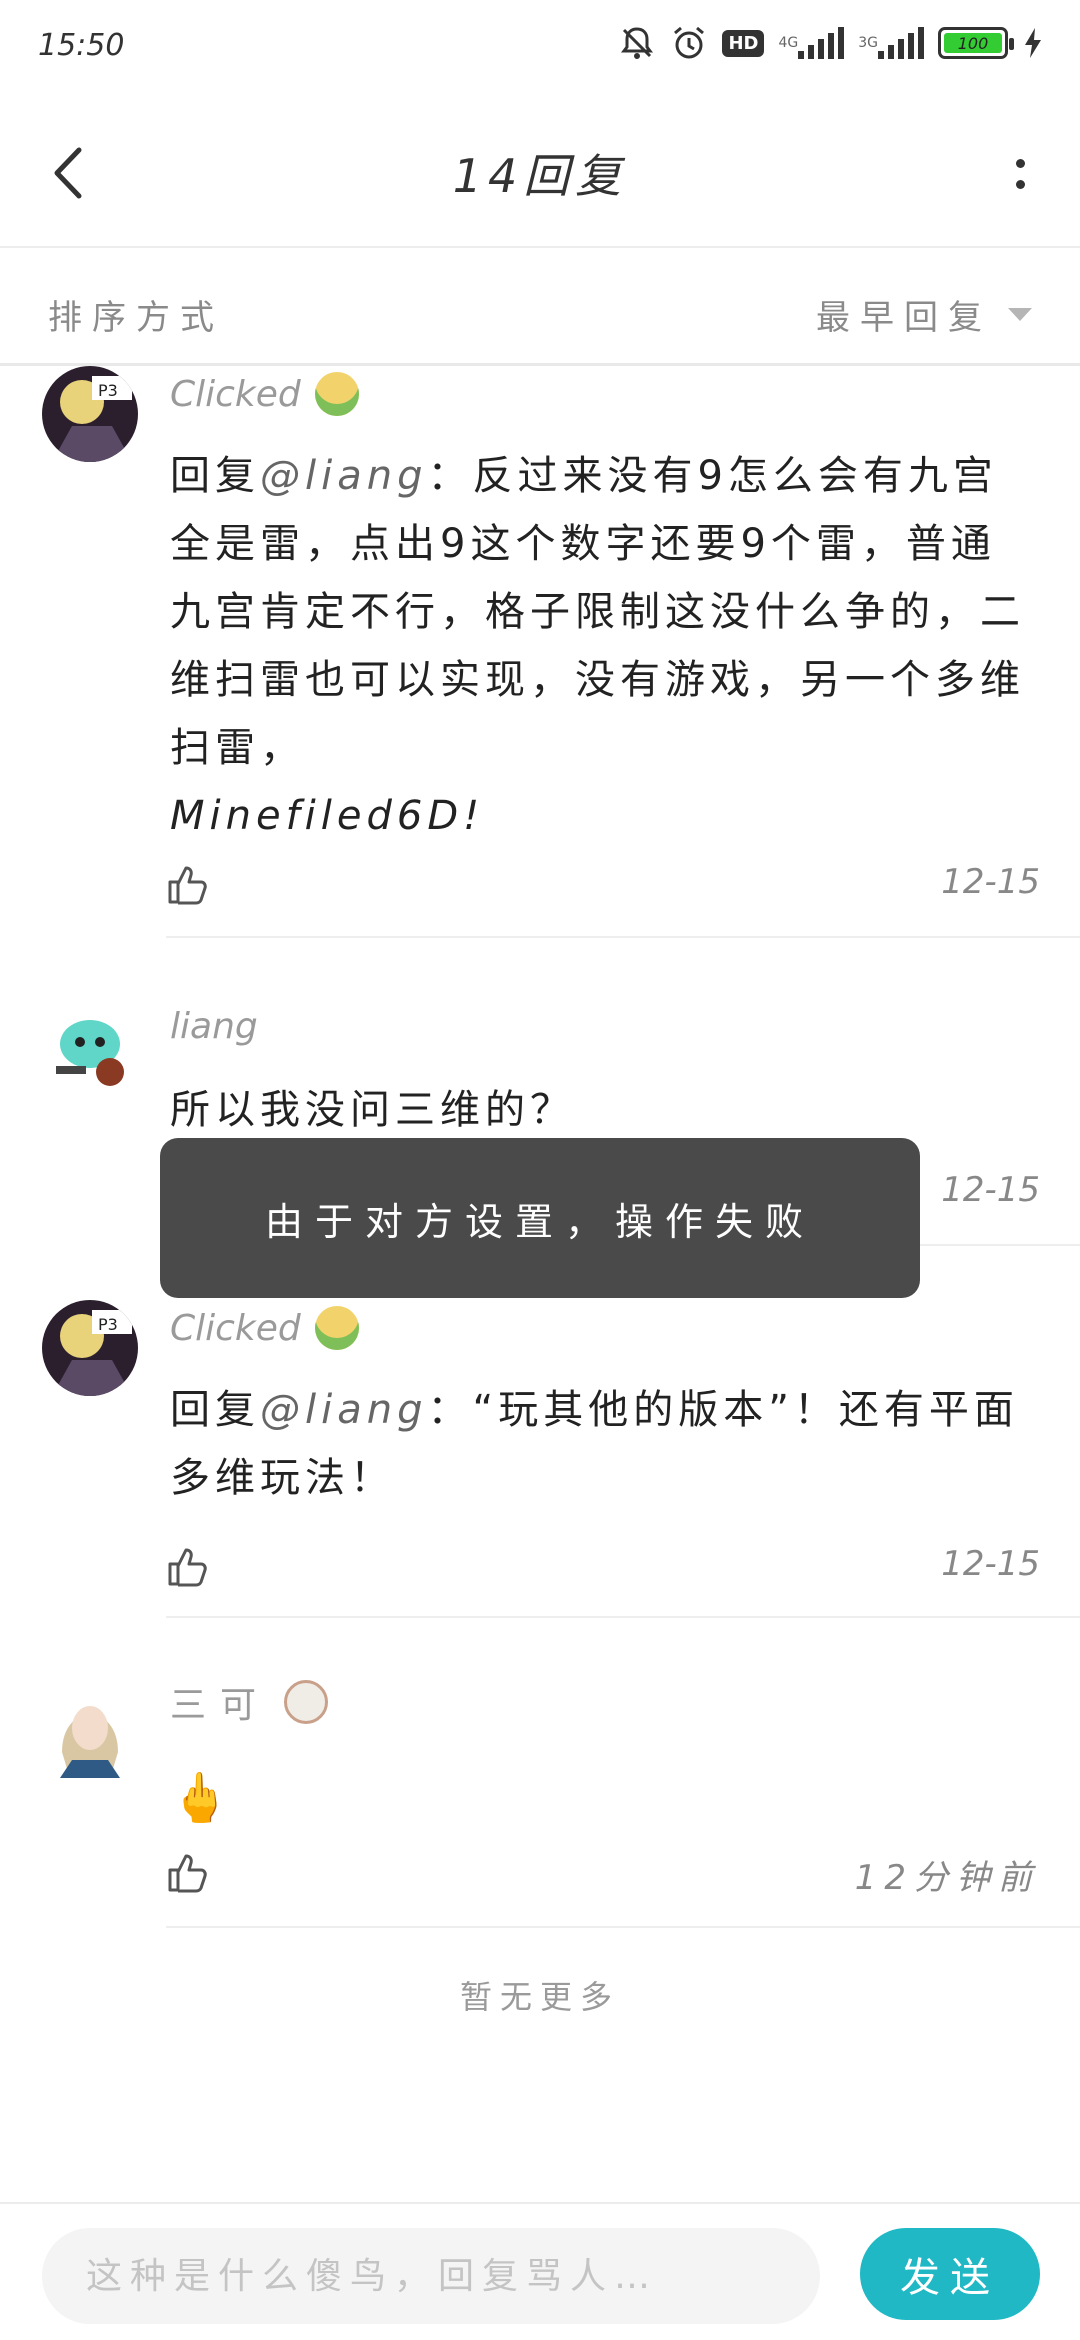 This screenshot has width=1080, height=2340. I want to click on comment-extra: Minefiled6D!, so click(327, 816).